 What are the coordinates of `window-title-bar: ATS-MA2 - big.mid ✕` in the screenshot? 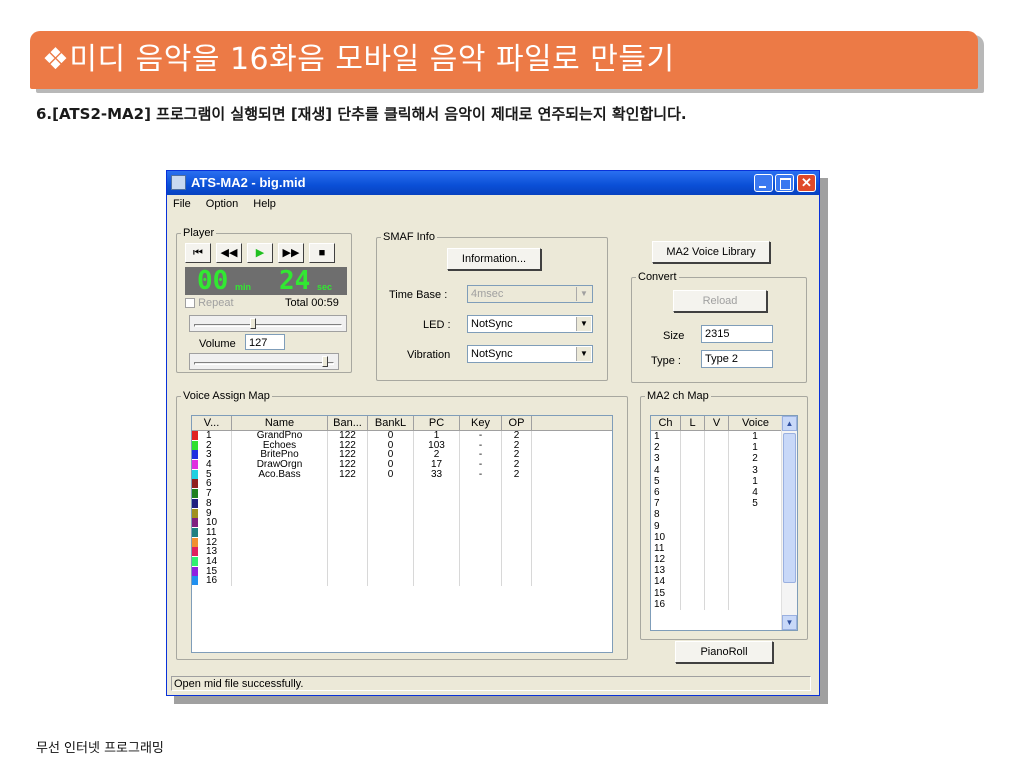 It's located at (493, 183).